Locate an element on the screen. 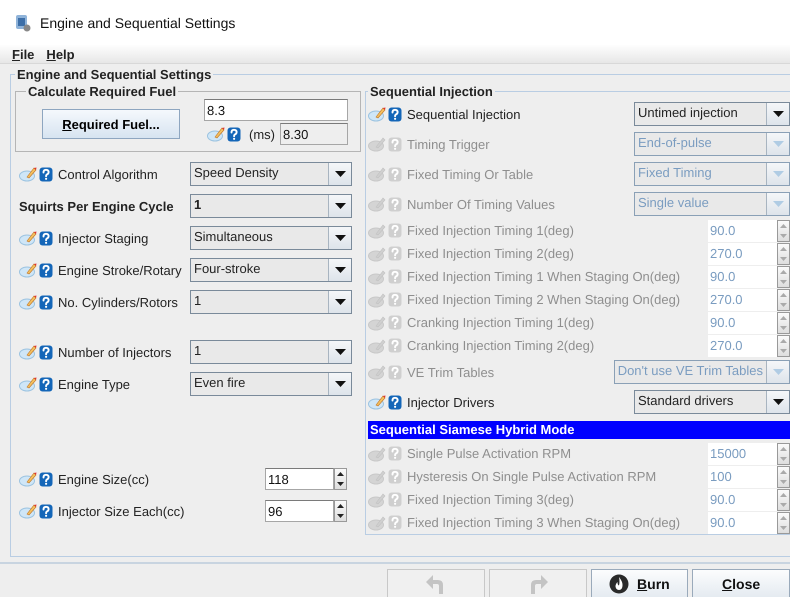 The height and width of the screenshot is (597, 790). field-label: Engine Stroke/Rotary is located at coordinates (120, 270).